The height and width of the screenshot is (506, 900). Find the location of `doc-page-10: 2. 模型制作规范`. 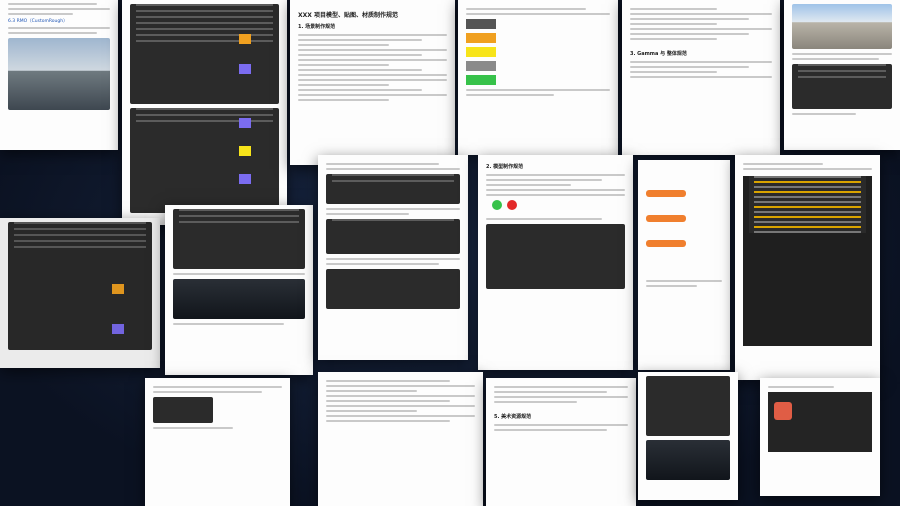

doc-page-10: 2. 模型制作规范 is located at coordinates (555, 262).